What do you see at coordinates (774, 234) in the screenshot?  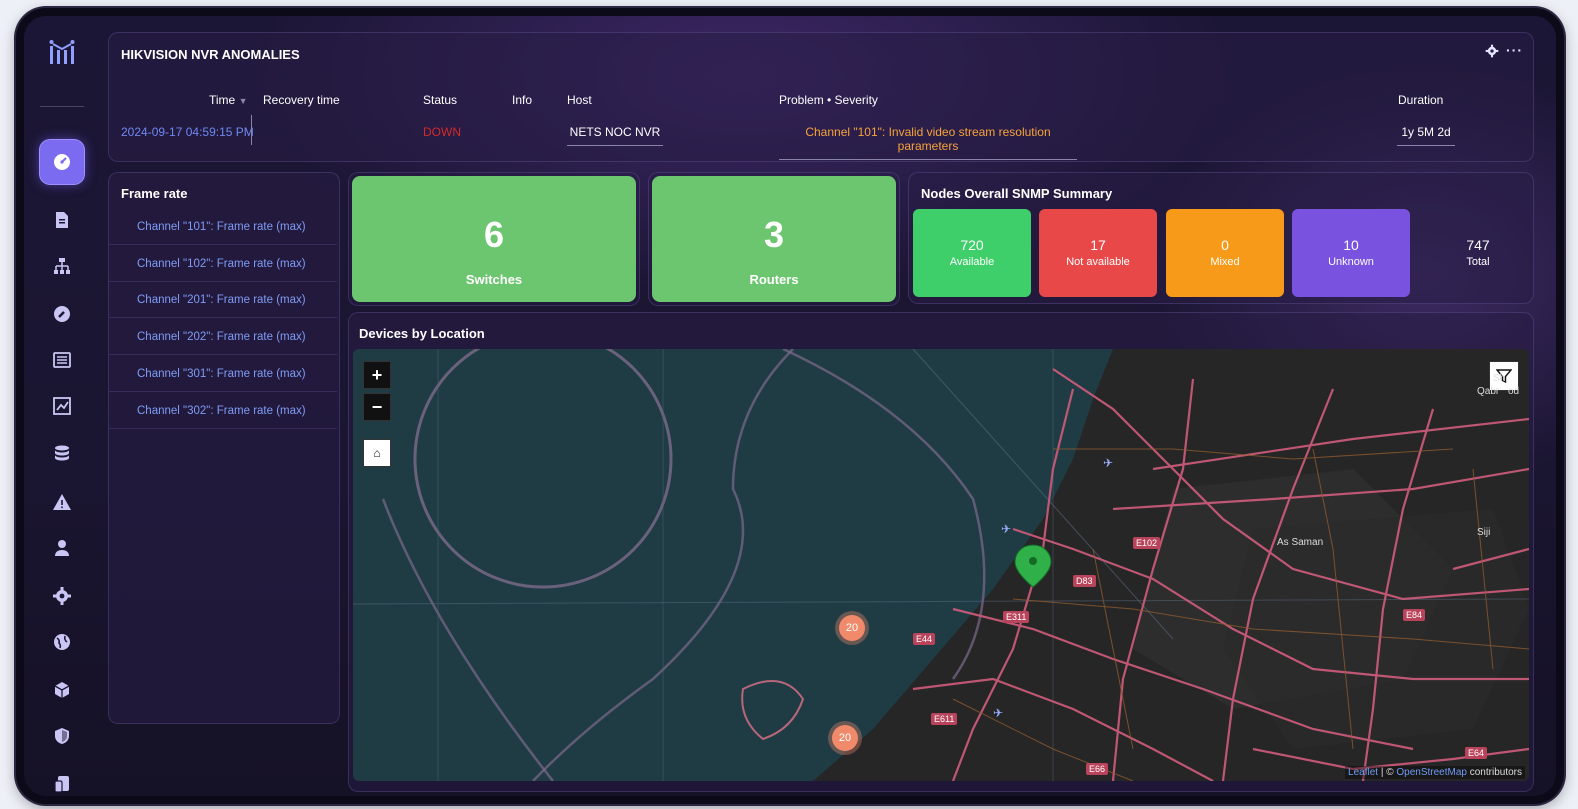 I see `routers-count: 3` at bounding box center [774, 234].